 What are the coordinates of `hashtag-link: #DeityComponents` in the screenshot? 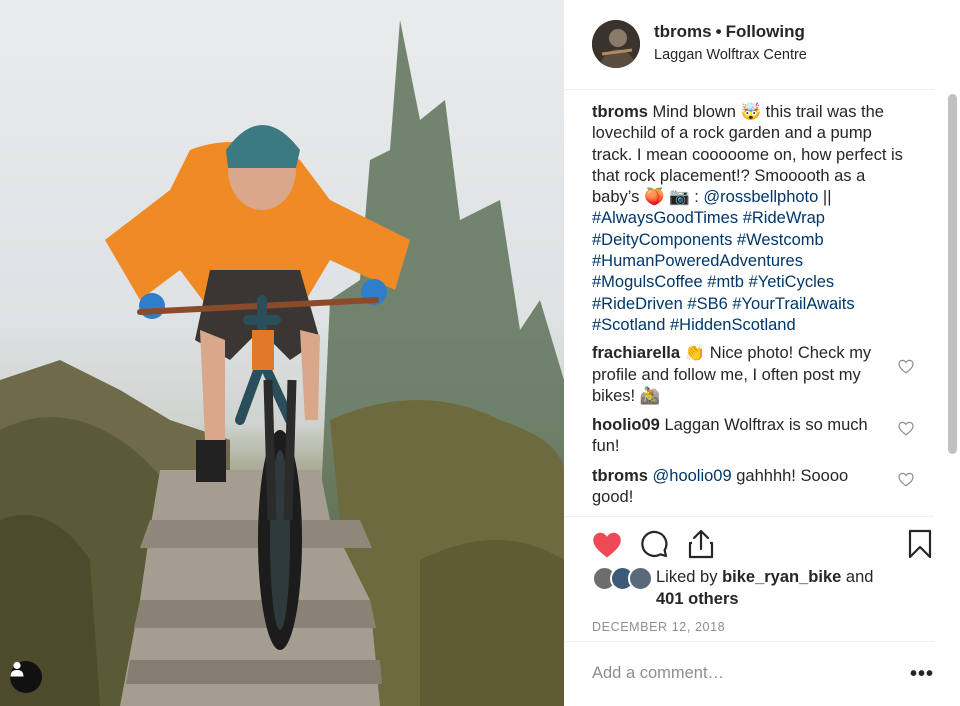 It's located at (662, 240).